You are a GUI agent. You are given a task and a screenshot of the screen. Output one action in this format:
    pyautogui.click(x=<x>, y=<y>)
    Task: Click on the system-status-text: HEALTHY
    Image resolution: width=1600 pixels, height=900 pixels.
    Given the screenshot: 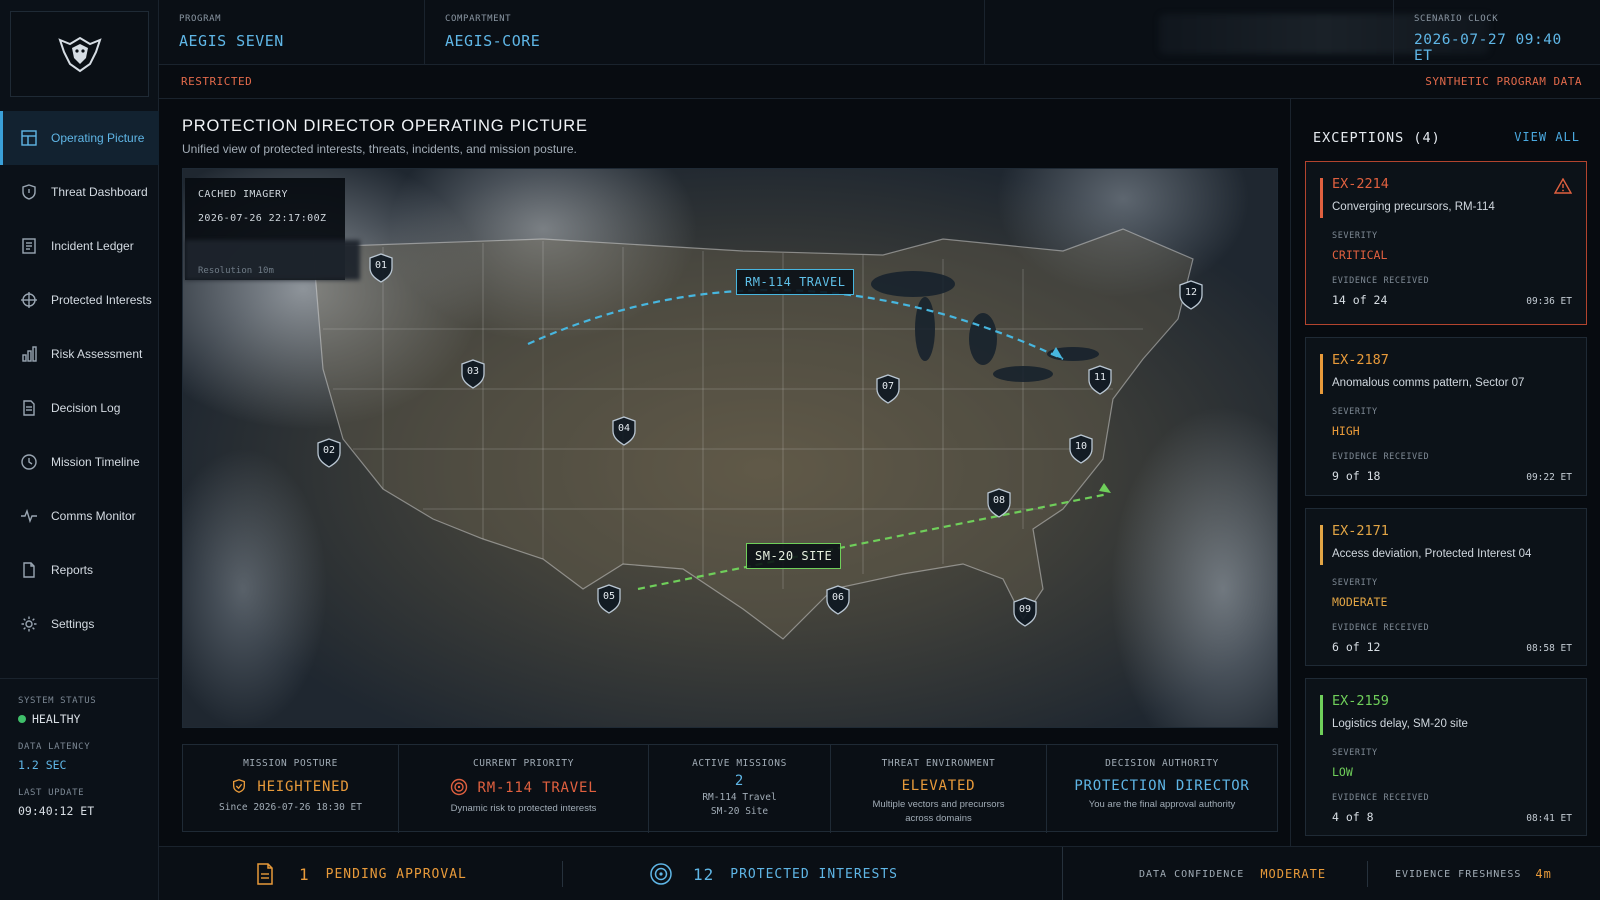 What is the action you would take?
    pyautogui.click(x=56, y=719)
    